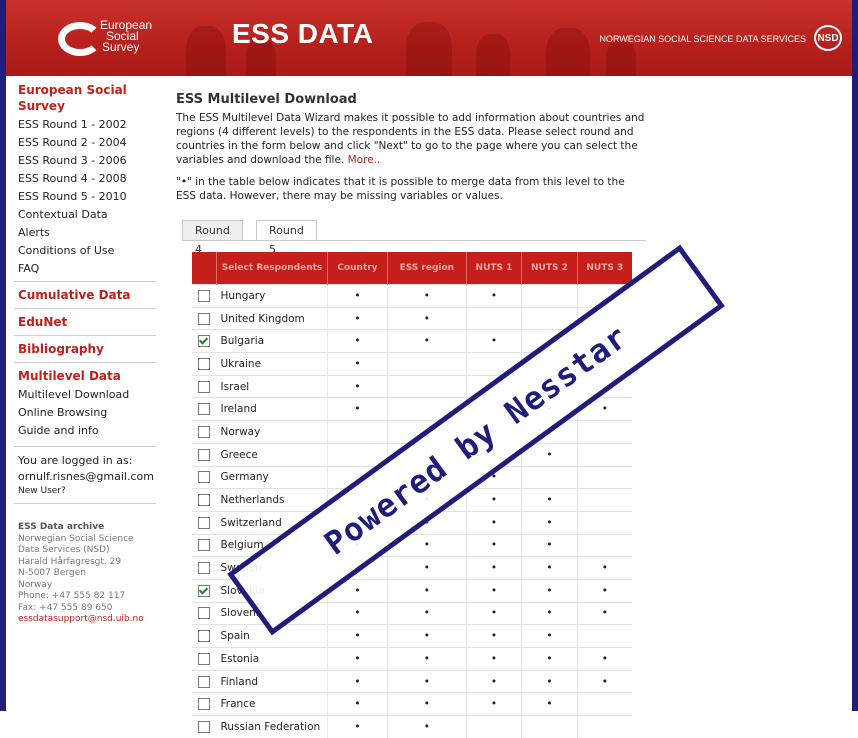  I want to click on country-name: Russian Federation, so click(272, 726).